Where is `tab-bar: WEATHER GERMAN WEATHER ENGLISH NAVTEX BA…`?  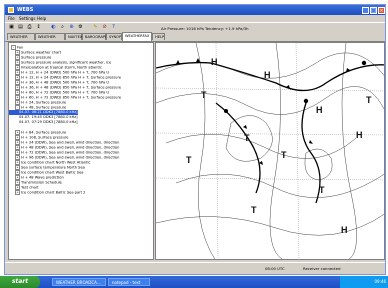
tab-bar: WEATHER GERMAN WEATHER ENGLISH NAVTEX BA… is located at coordinates (195, 39).